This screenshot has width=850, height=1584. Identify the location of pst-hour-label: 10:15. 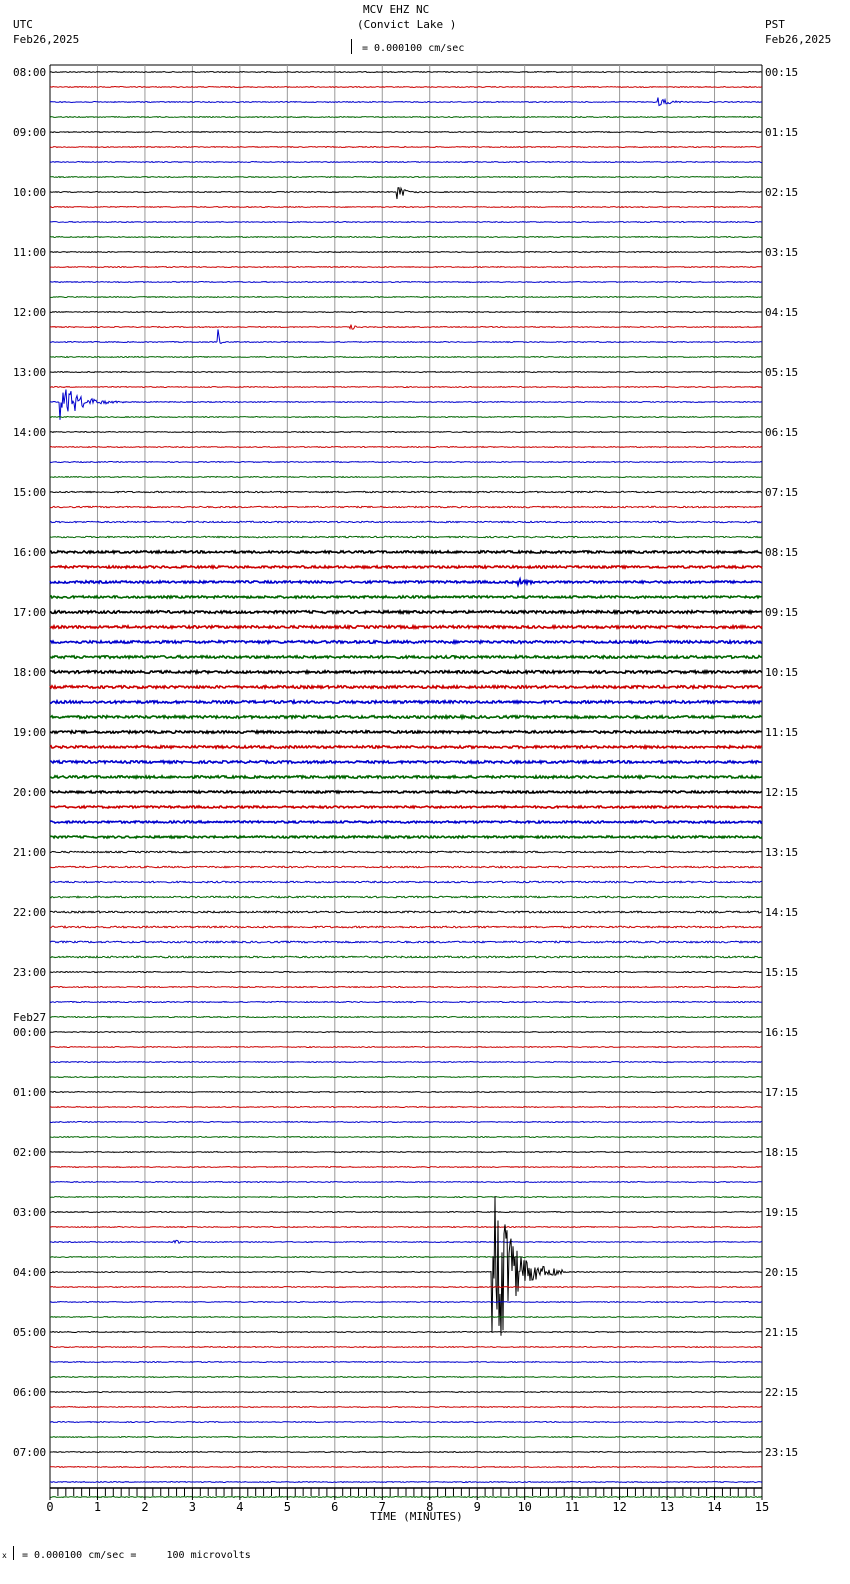
(781, 672).